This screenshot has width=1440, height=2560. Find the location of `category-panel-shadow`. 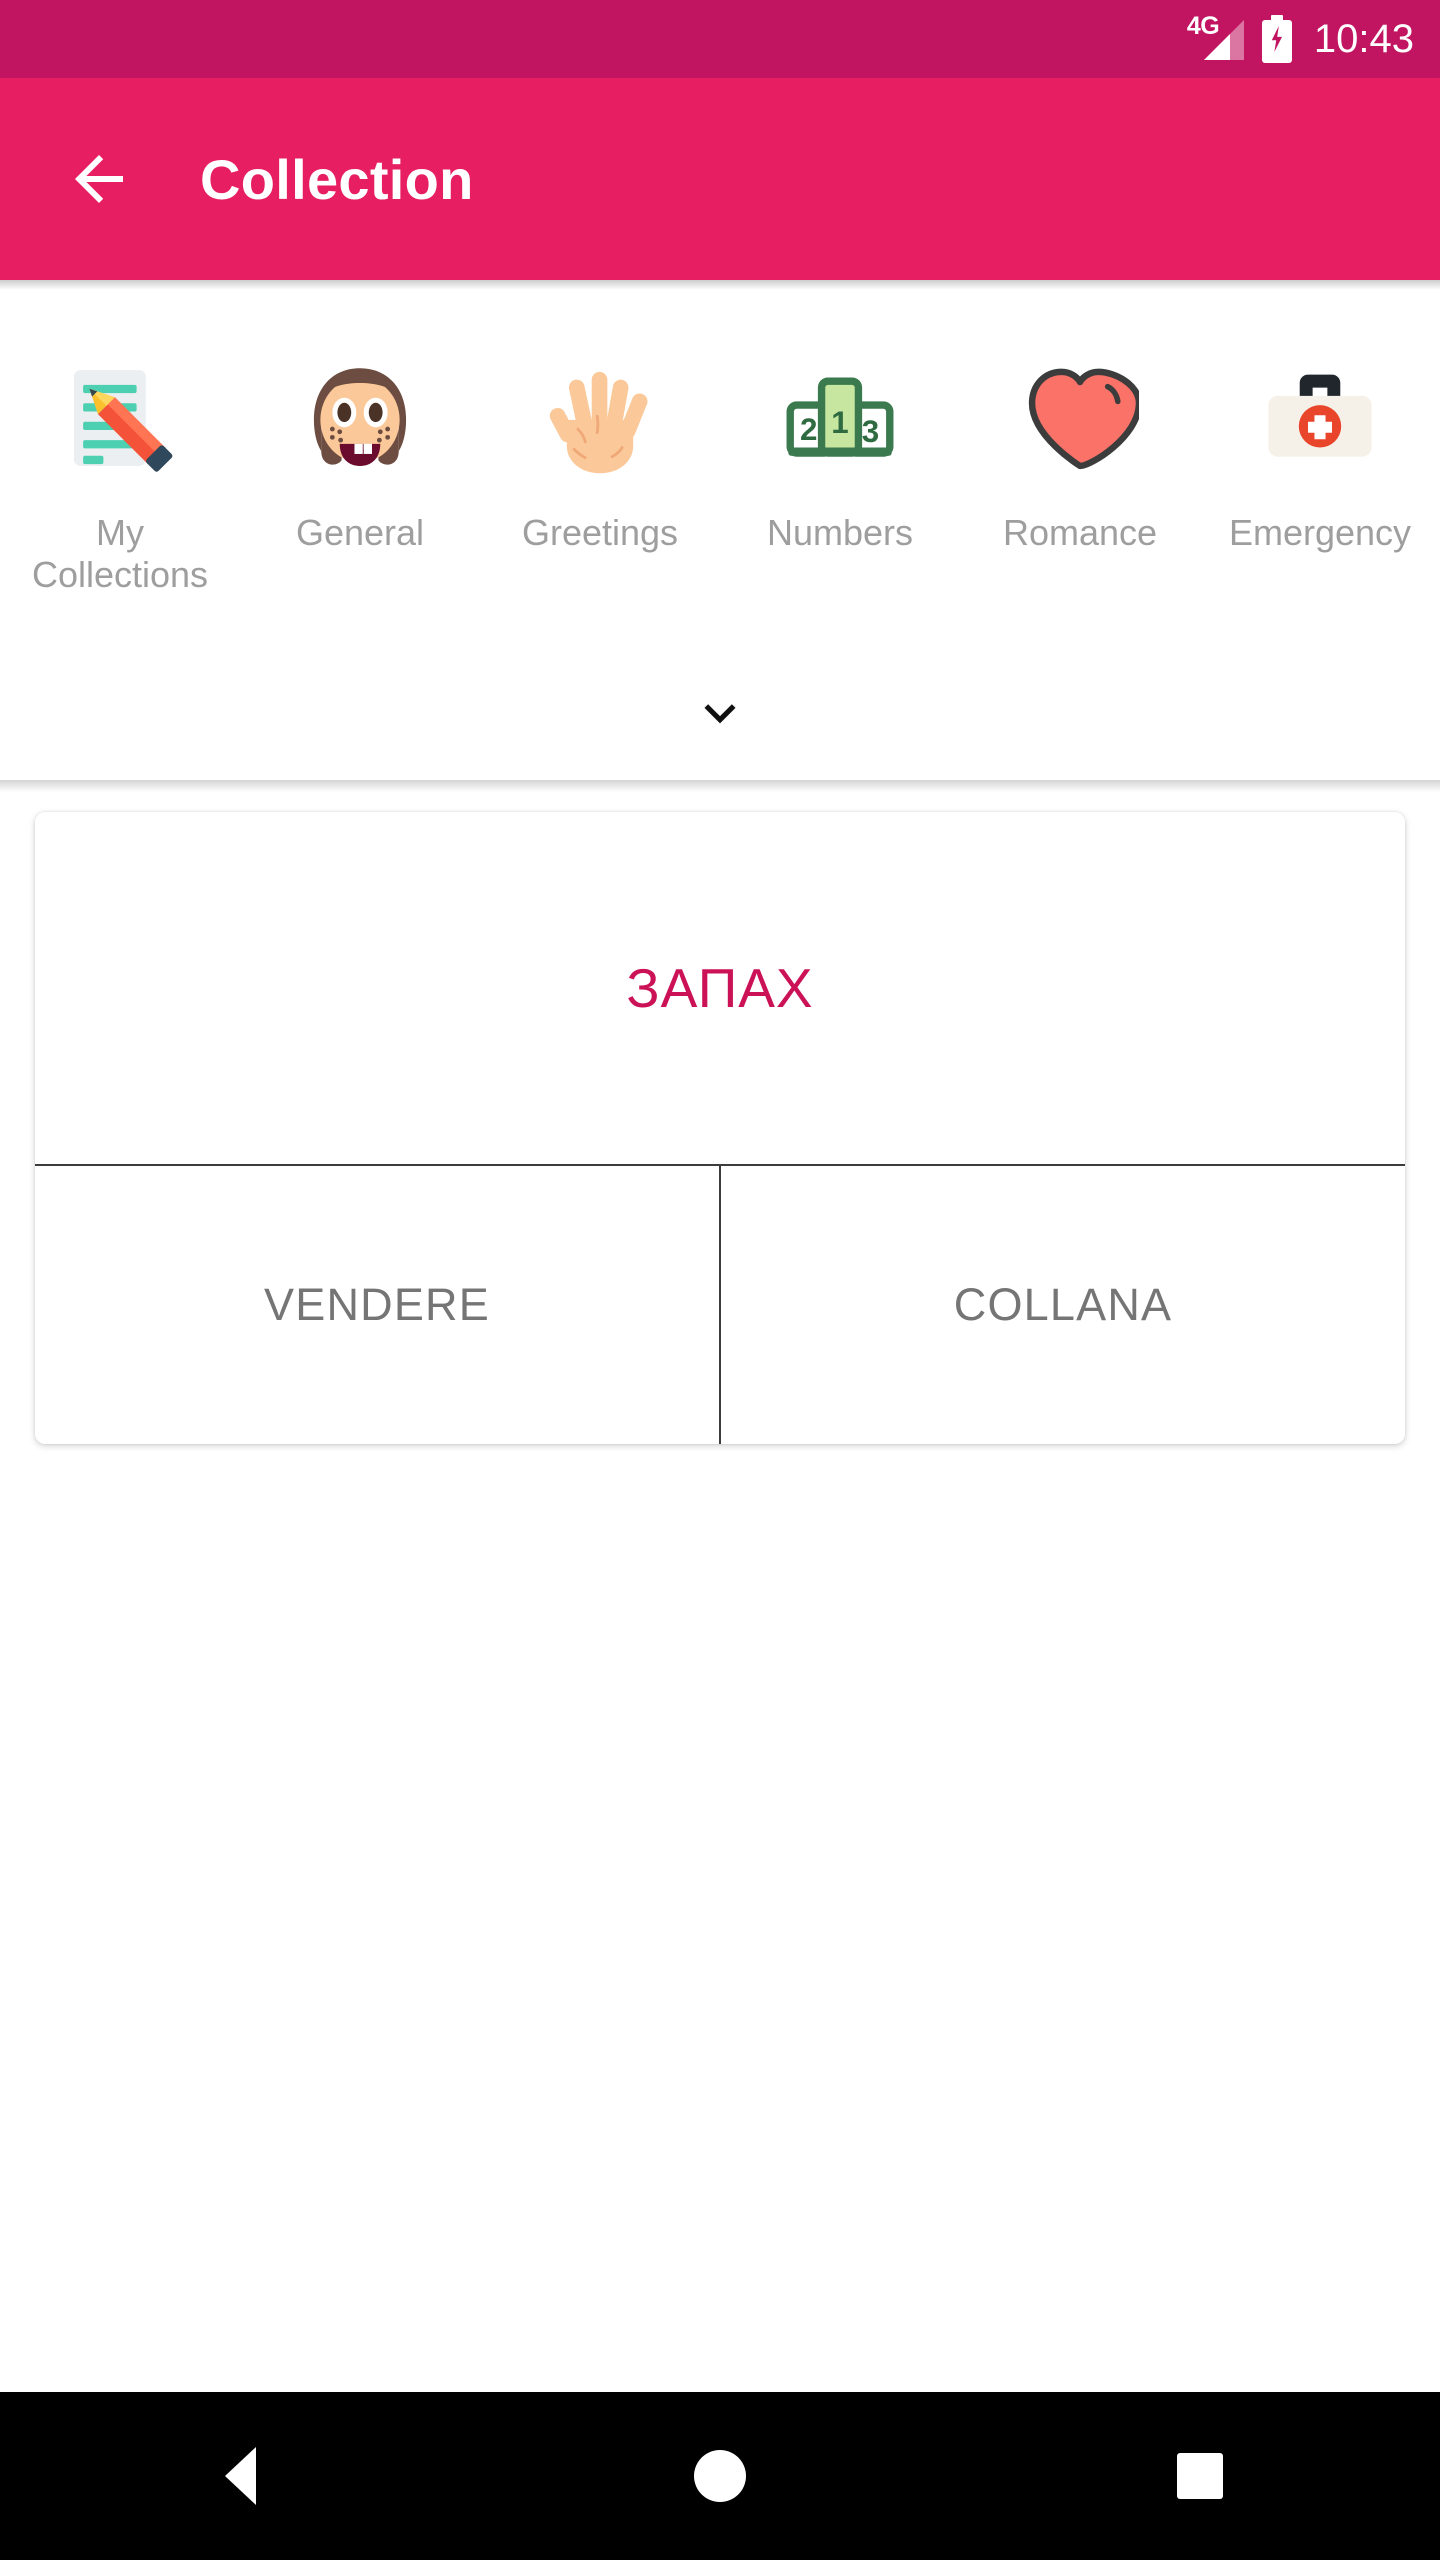

category-panel-shadow is located at coordinates (720, 786).